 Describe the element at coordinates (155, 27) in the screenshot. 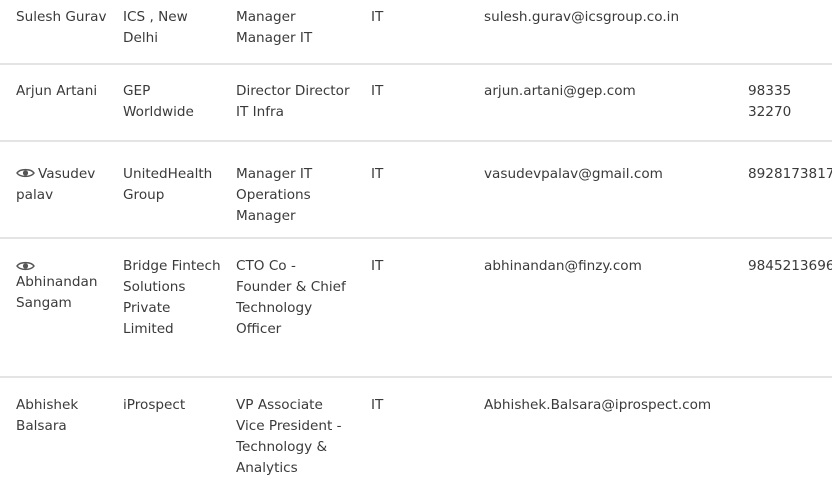

I see `company-cell: ICS , New Delhi` at that location.